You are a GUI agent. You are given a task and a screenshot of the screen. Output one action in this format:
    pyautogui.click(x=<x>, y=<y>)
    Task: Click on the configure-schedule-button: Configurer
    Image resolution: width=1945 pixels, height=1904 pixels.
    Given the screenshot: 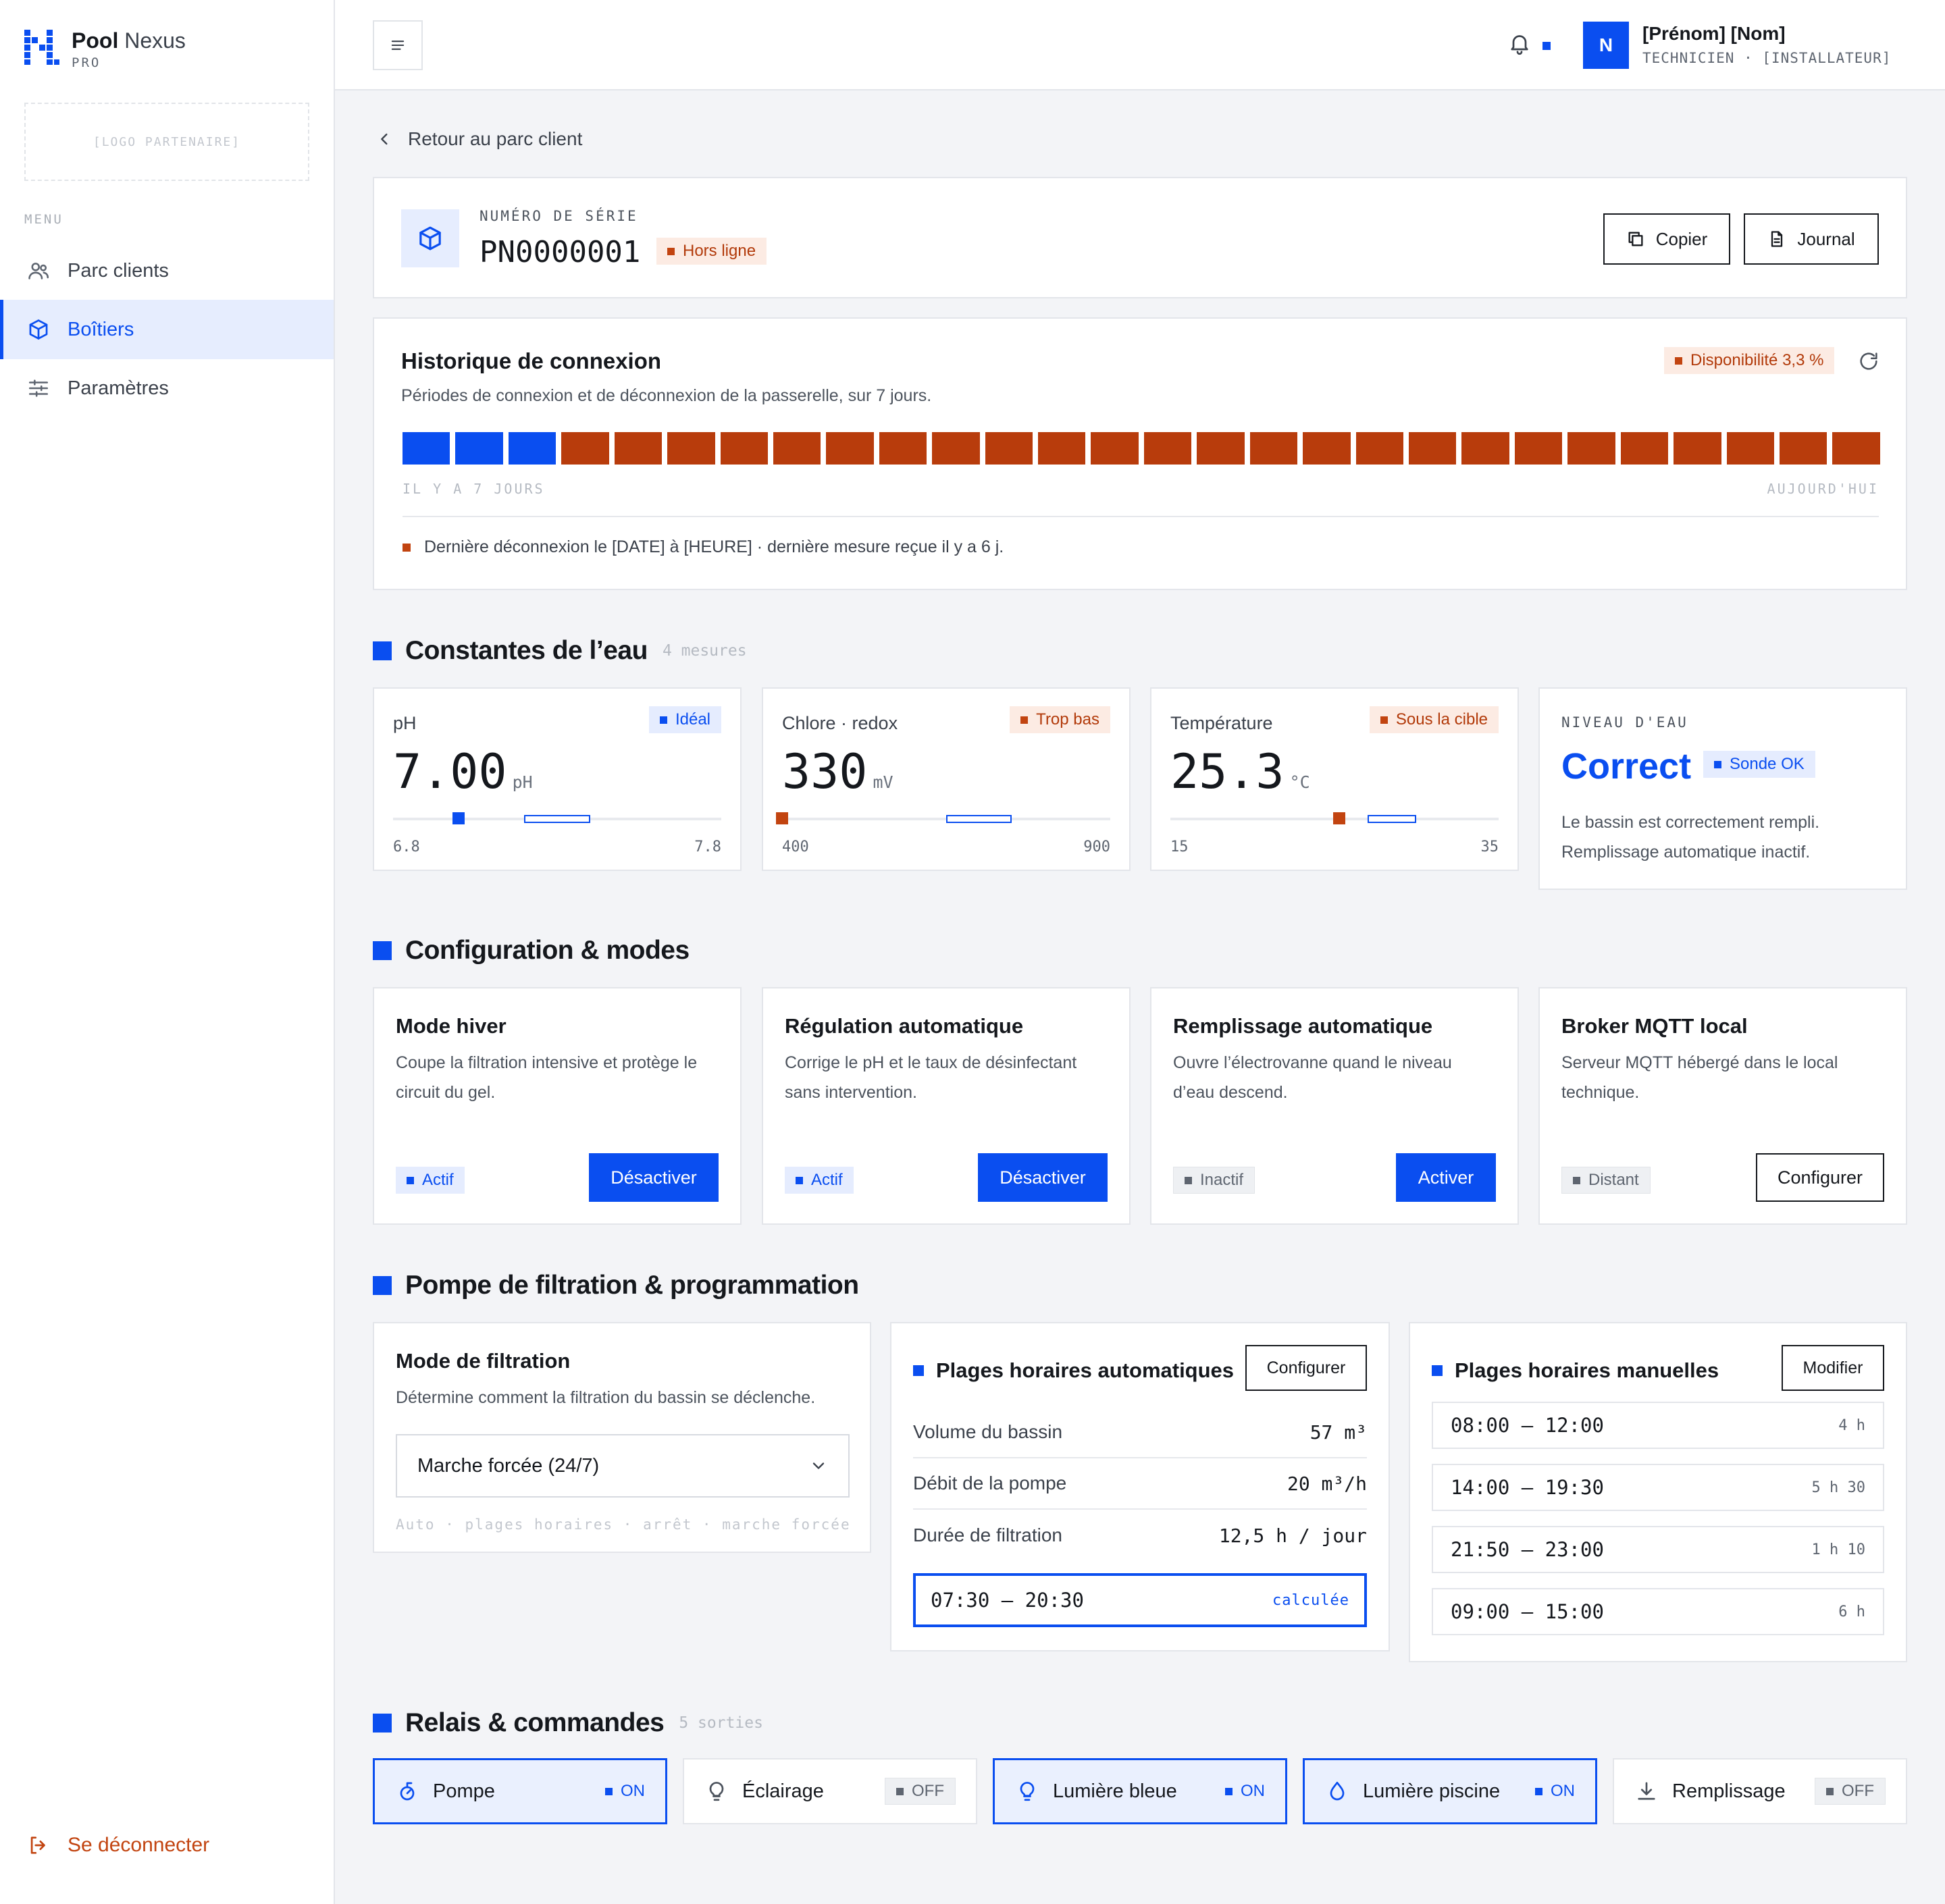 What is the action you would take?
    pyautogui.click(x=1306, y=1368)
    